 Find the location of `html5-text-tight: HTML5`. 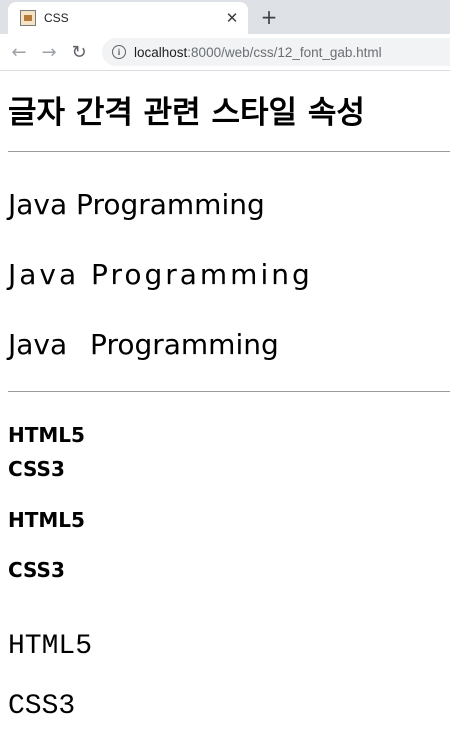

html5-text-tight: HTML5 is located at coordinates (46, 435).